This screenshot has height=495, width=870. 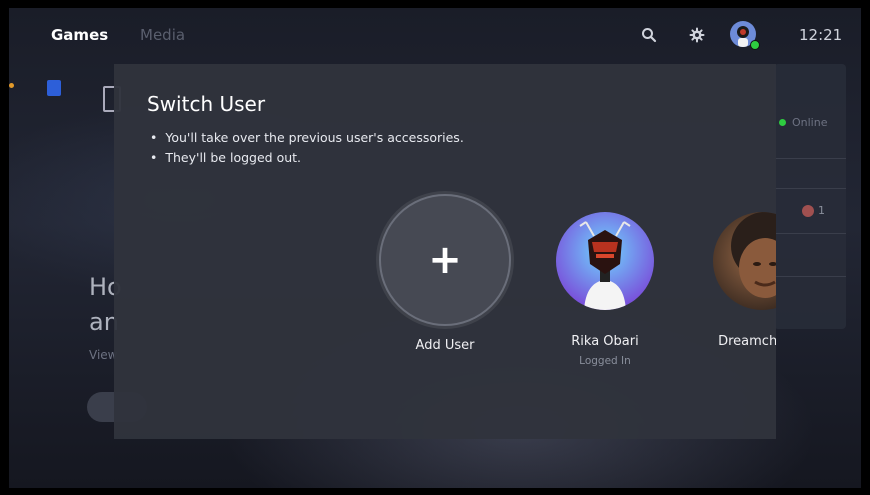 What do you see at coordinates (605, 361) in the screenshot?
I see `user-status: Logged In` at bounding box center [605, 361].